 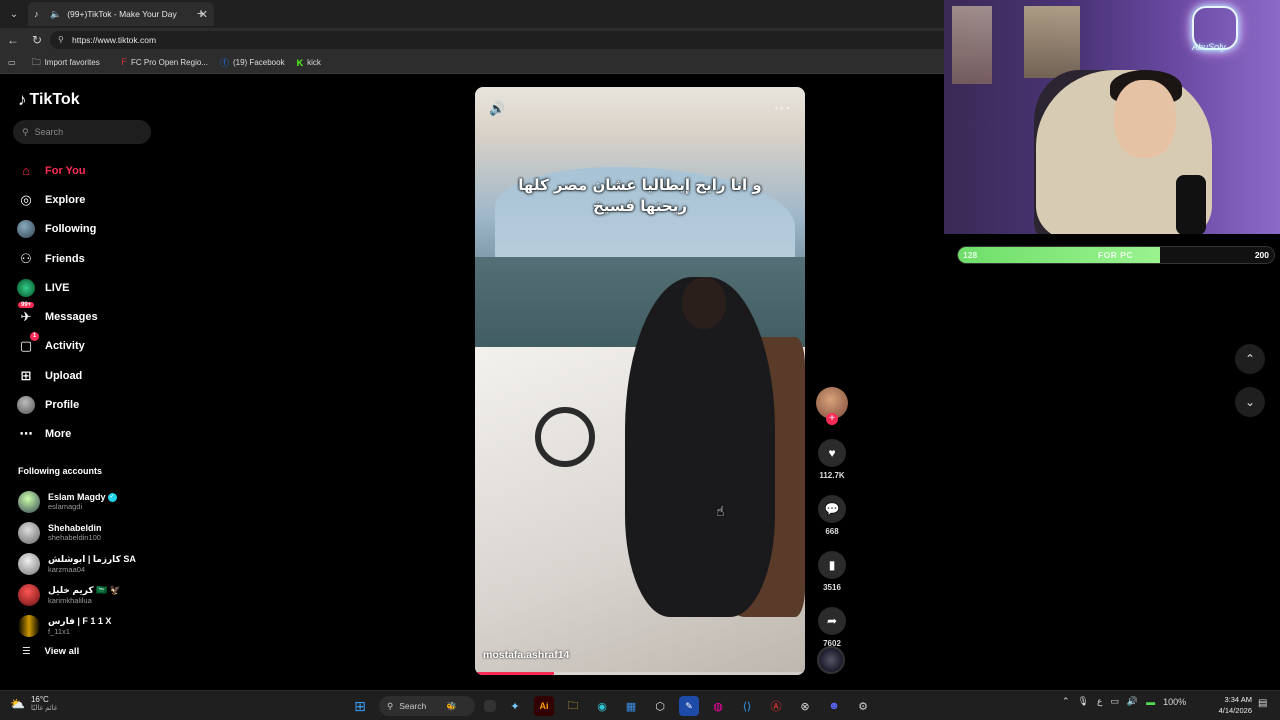 I want to click on address-bar: ⚲ https://www.tiktok.com, so click(x=500, y=40).